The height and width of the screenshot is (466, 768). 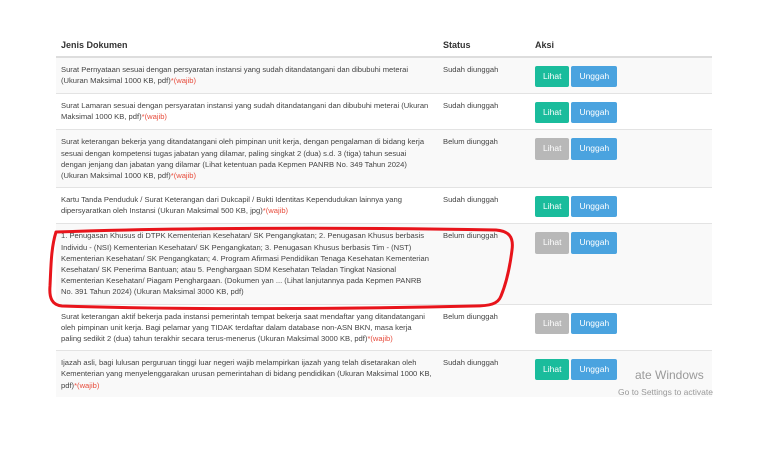 I want to click on table-header-row: Jenis Dokumen Status Aksi, so click(x=384, y=46).